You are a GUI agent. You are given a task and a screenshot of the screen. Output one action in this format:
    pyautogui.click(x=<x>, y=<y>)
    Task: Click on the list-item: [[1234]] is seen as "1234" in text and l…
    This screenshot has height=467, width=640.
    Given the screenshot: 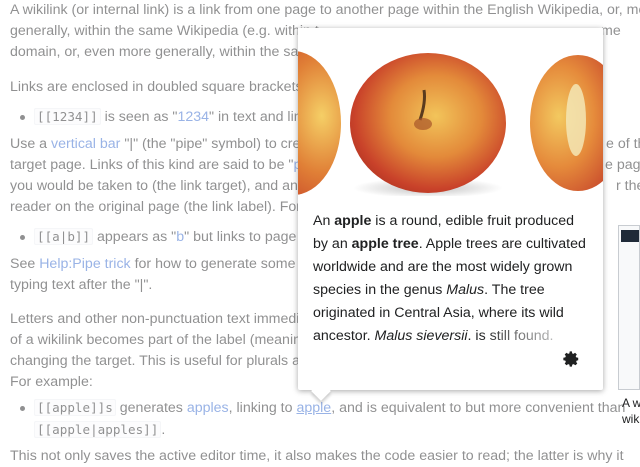 What is the action you would take?
    pyautogui.click(x=168, y=117)
    